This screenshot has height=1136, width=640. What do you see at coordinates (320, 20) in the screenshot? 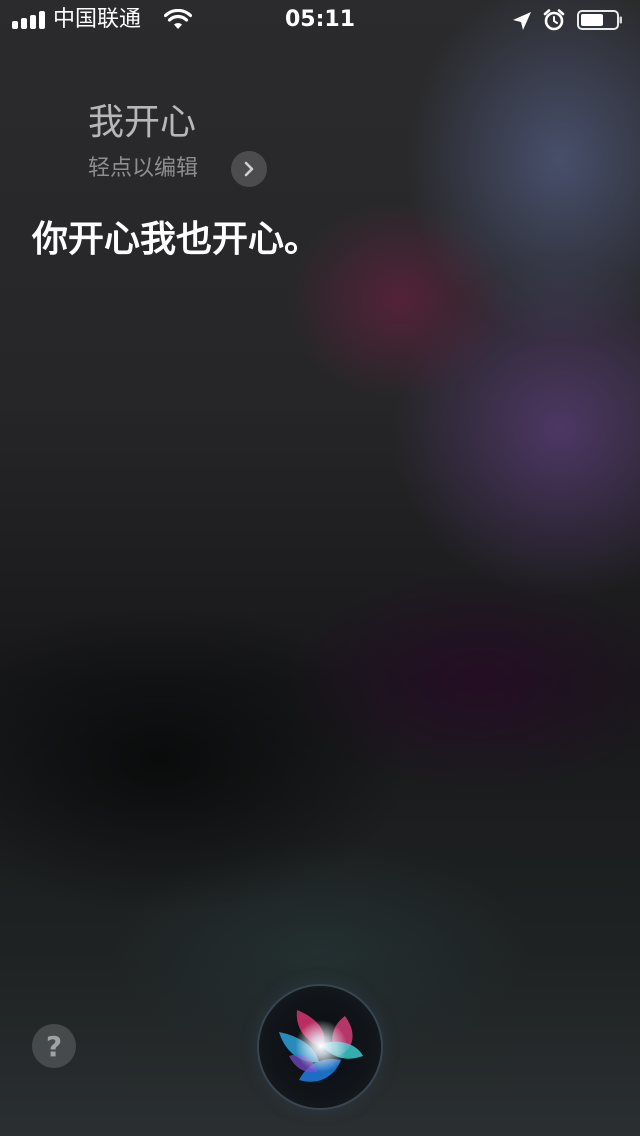
I see `status-bar: 中国联通 05:11` at bounding box center [320, 20].